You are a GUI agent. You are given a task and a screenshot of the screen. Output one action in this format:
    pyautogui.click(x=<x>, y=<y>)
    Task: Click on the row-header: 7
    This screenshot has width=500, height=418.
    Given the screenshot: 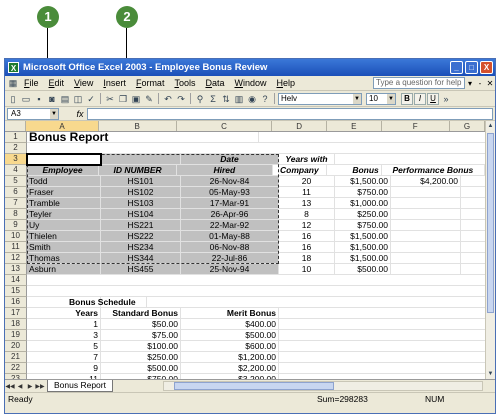 What is the action you would take?
    pyautogui.click(x=16, y=203)
    